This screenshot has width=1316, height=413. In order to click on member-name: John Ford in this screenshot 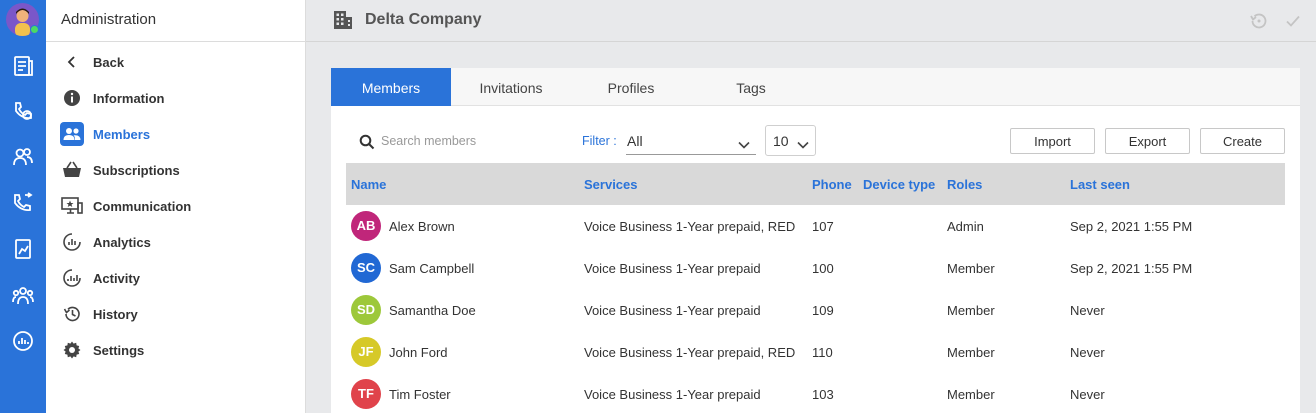, I will do `click(418, 352)`.